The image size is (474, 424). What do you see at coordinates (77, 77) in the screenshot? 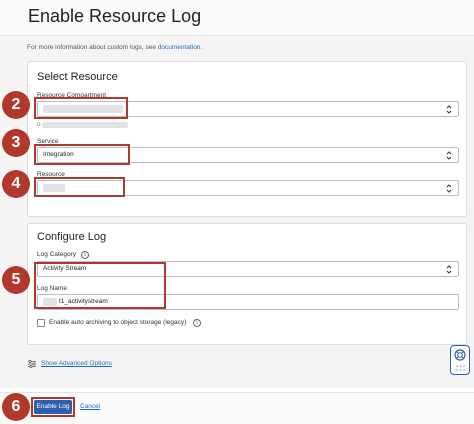
I see `select-resource-heading: Select Resource` at bounding box center [77, 77].